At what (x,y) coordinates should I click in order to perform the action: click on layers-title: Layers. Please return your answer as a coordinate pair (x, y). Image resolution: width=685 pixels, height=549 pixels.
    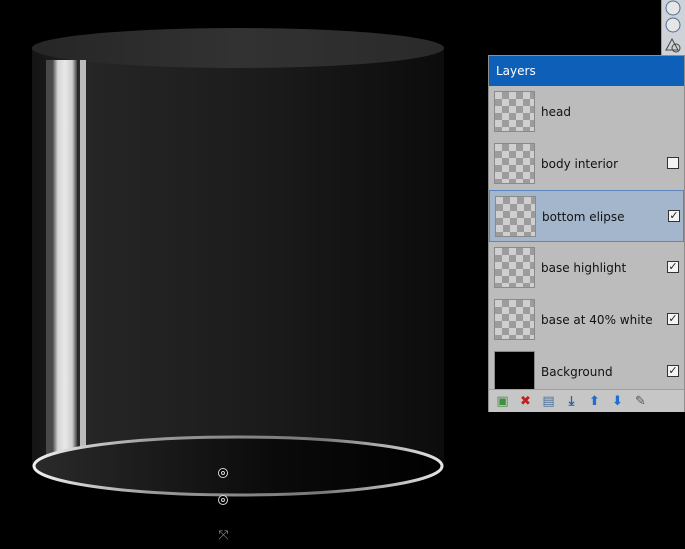
    Looking at the image, I should click on (586, 71).